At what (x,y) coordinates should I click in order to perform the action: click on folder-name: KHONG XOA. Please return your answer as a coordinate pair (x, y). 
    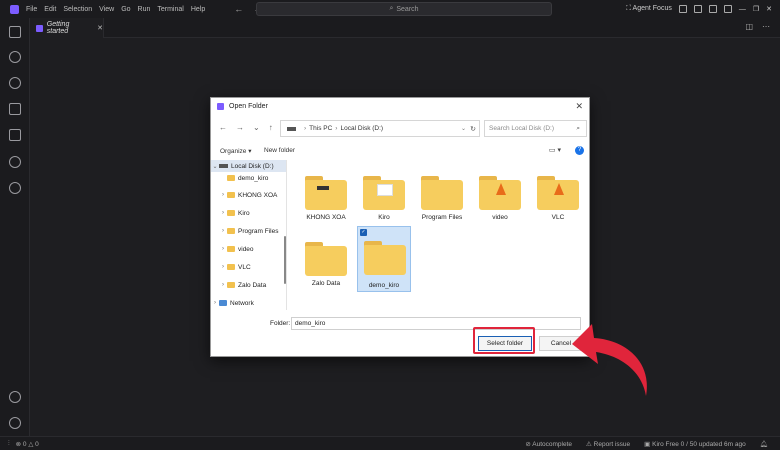
    Looking at the image, I should click on (326, 217).